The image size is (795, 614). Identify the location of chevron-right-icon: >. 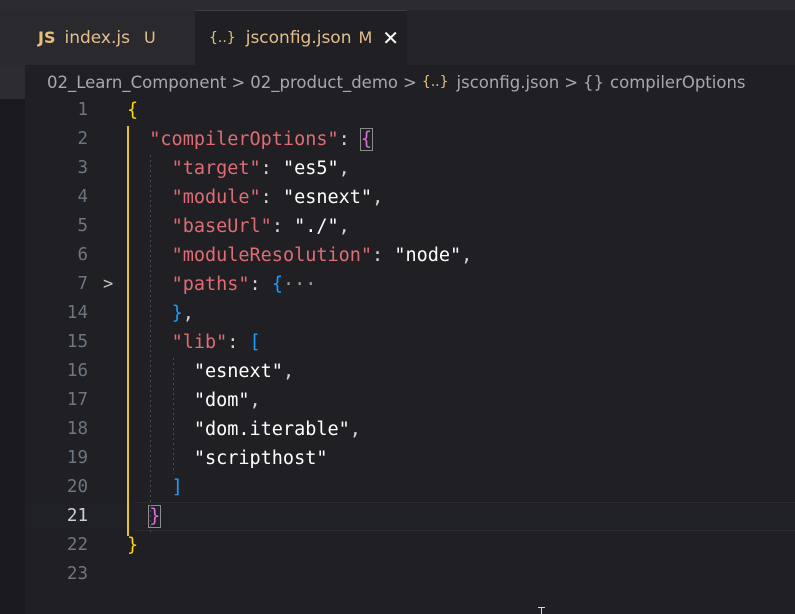
(410, 82).